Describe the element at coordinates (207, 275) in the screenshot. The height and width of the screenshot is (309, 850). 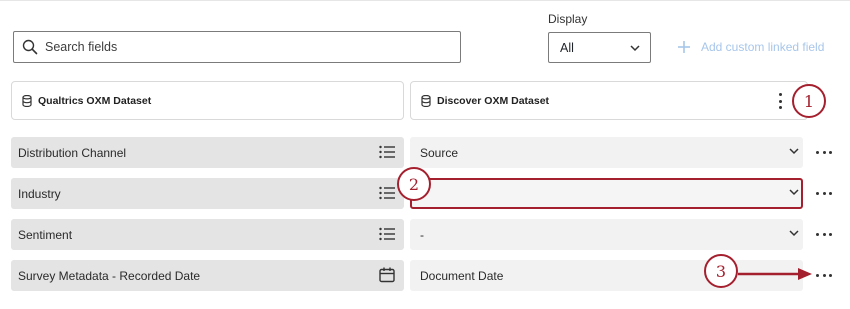
I see `qualtrics-field: Survey Metadata - Recorded Date` at that location.